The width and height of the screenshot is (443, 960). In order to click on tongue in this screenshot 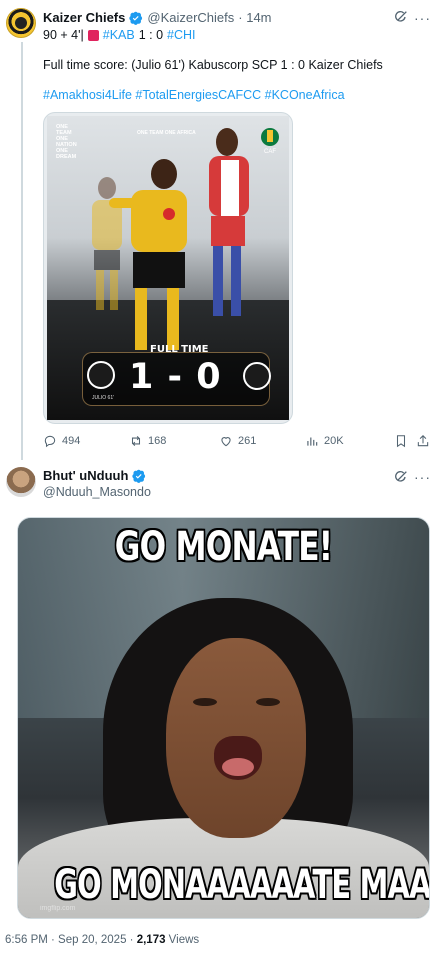, I will do `click(238, 767)`.